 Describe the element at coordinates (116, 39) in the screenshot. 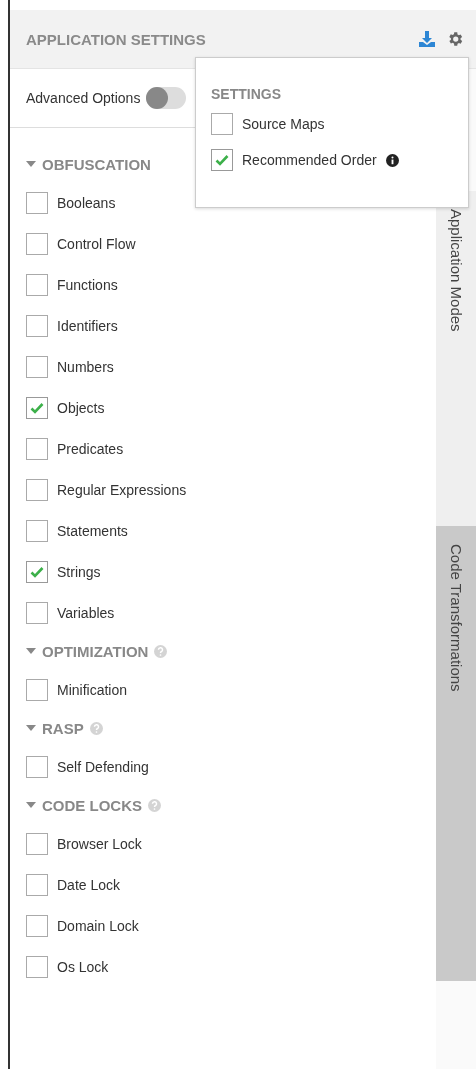

I see `panel-title: APPLICATION SETTINGS` at that location.